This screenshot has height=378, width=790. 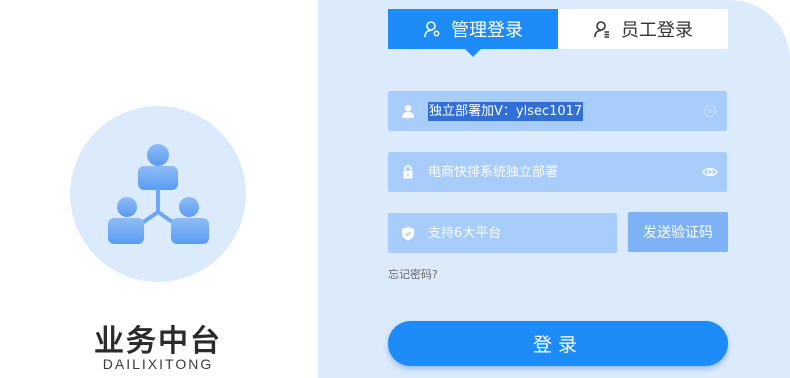 I want to click on user-settings-icon, so click(x=432, y=29).